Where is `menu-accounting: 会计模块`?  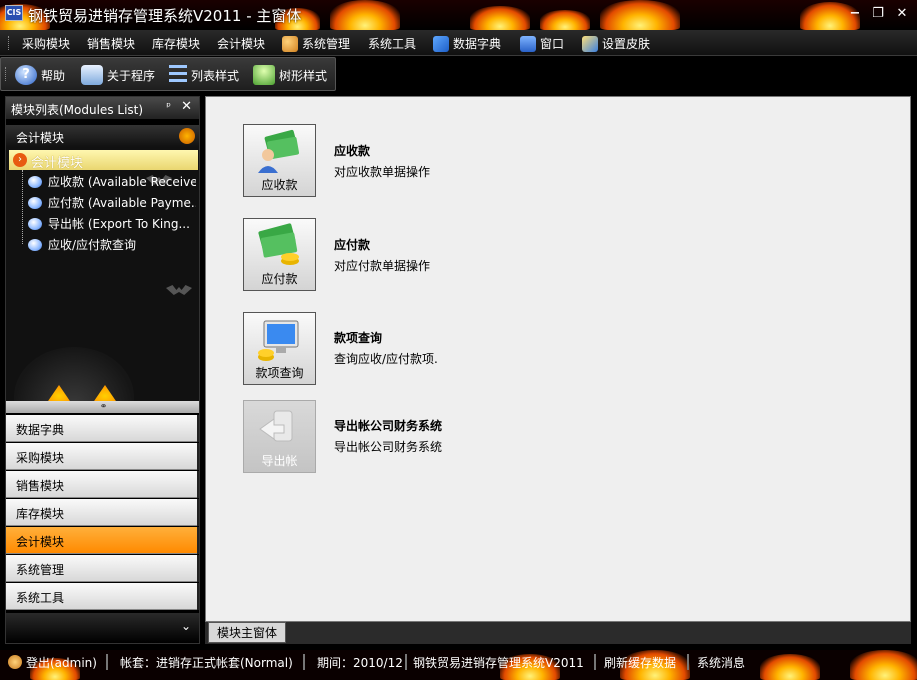
menu-accounting: 会计模块 is located at coordinates (241, 43).